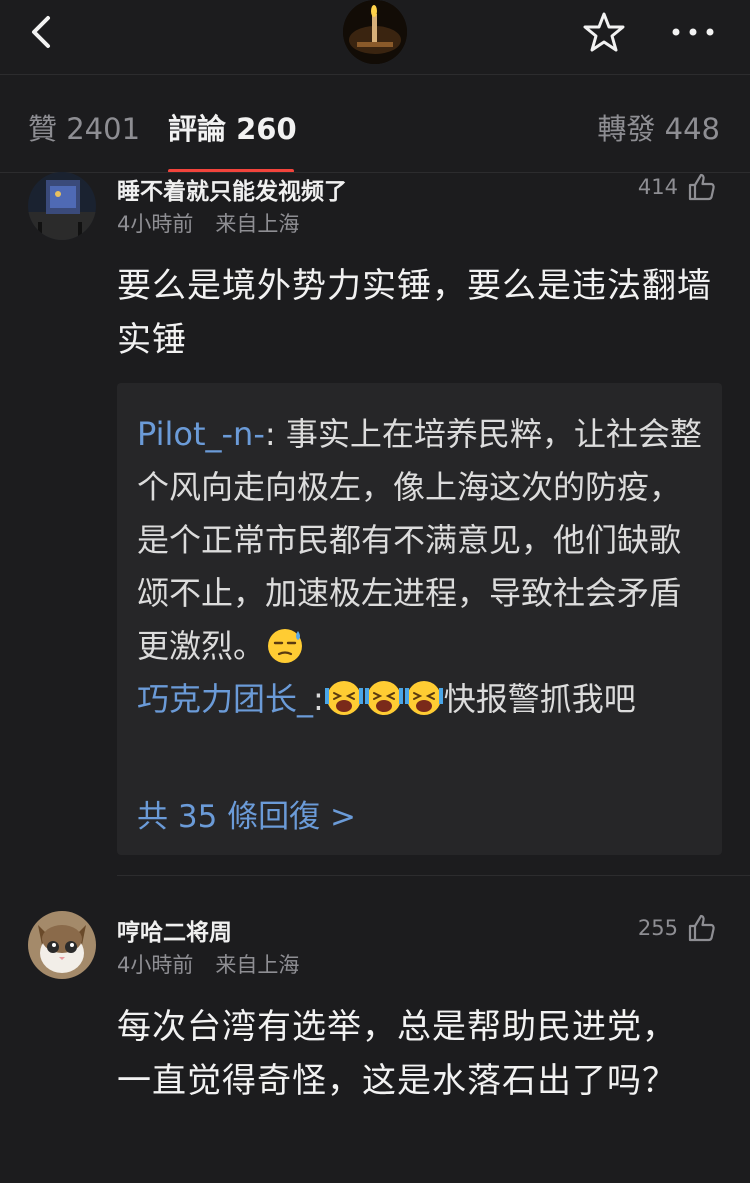  What do you see at coordinates (604, 32) in the screenshot?
I see `star-icon` at bounding box center [604, 32].